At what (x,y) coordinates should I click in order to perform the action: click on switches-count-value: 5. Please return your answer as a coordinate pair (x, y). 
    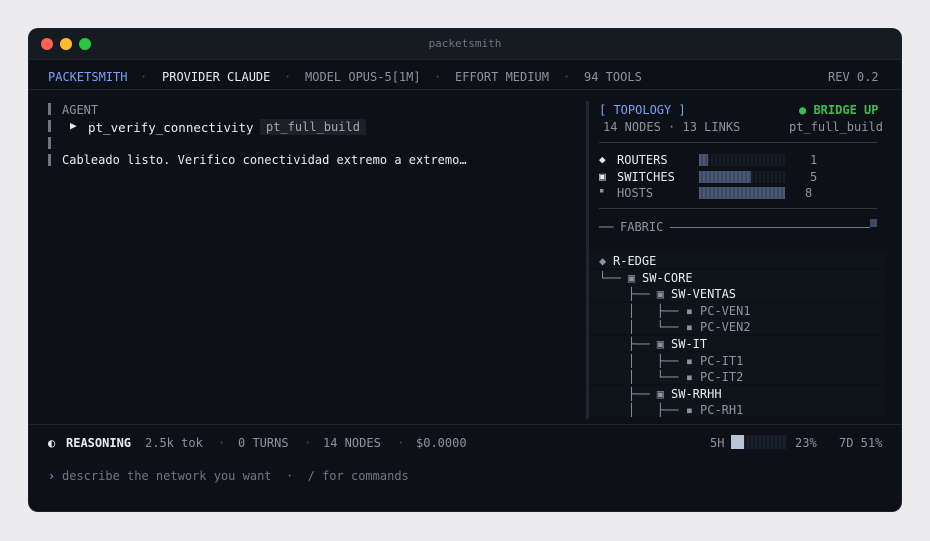
    Looking at the image, I should click on (814, 177).